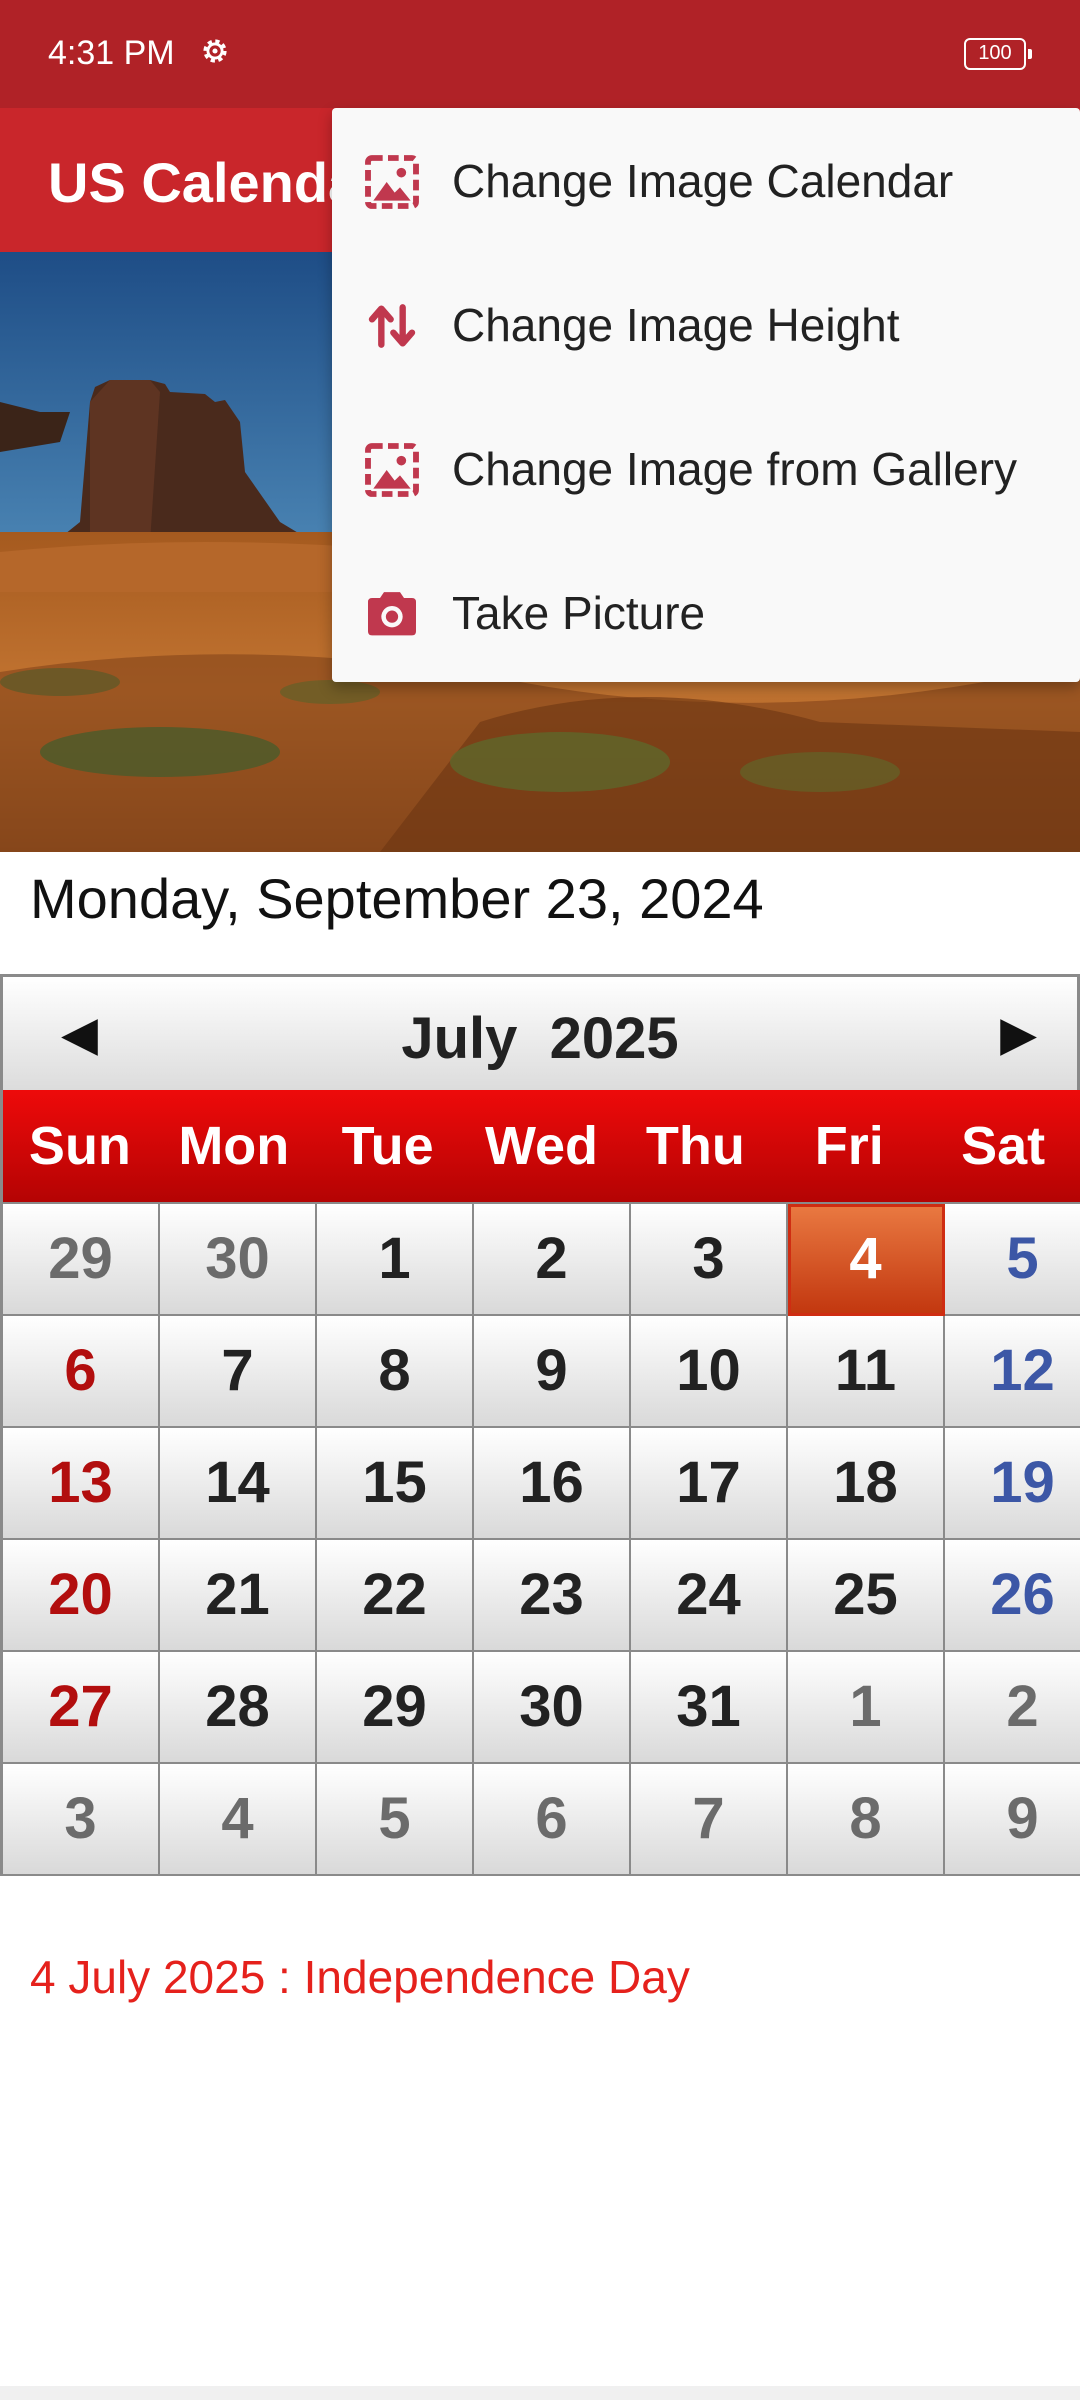 The height and width of the screenshot is (2400, 1080). What do you see at coordinates (79, 1146) in the screenshot?
I see `weekday-sun: Sun` at bounding box center [79, 1146].